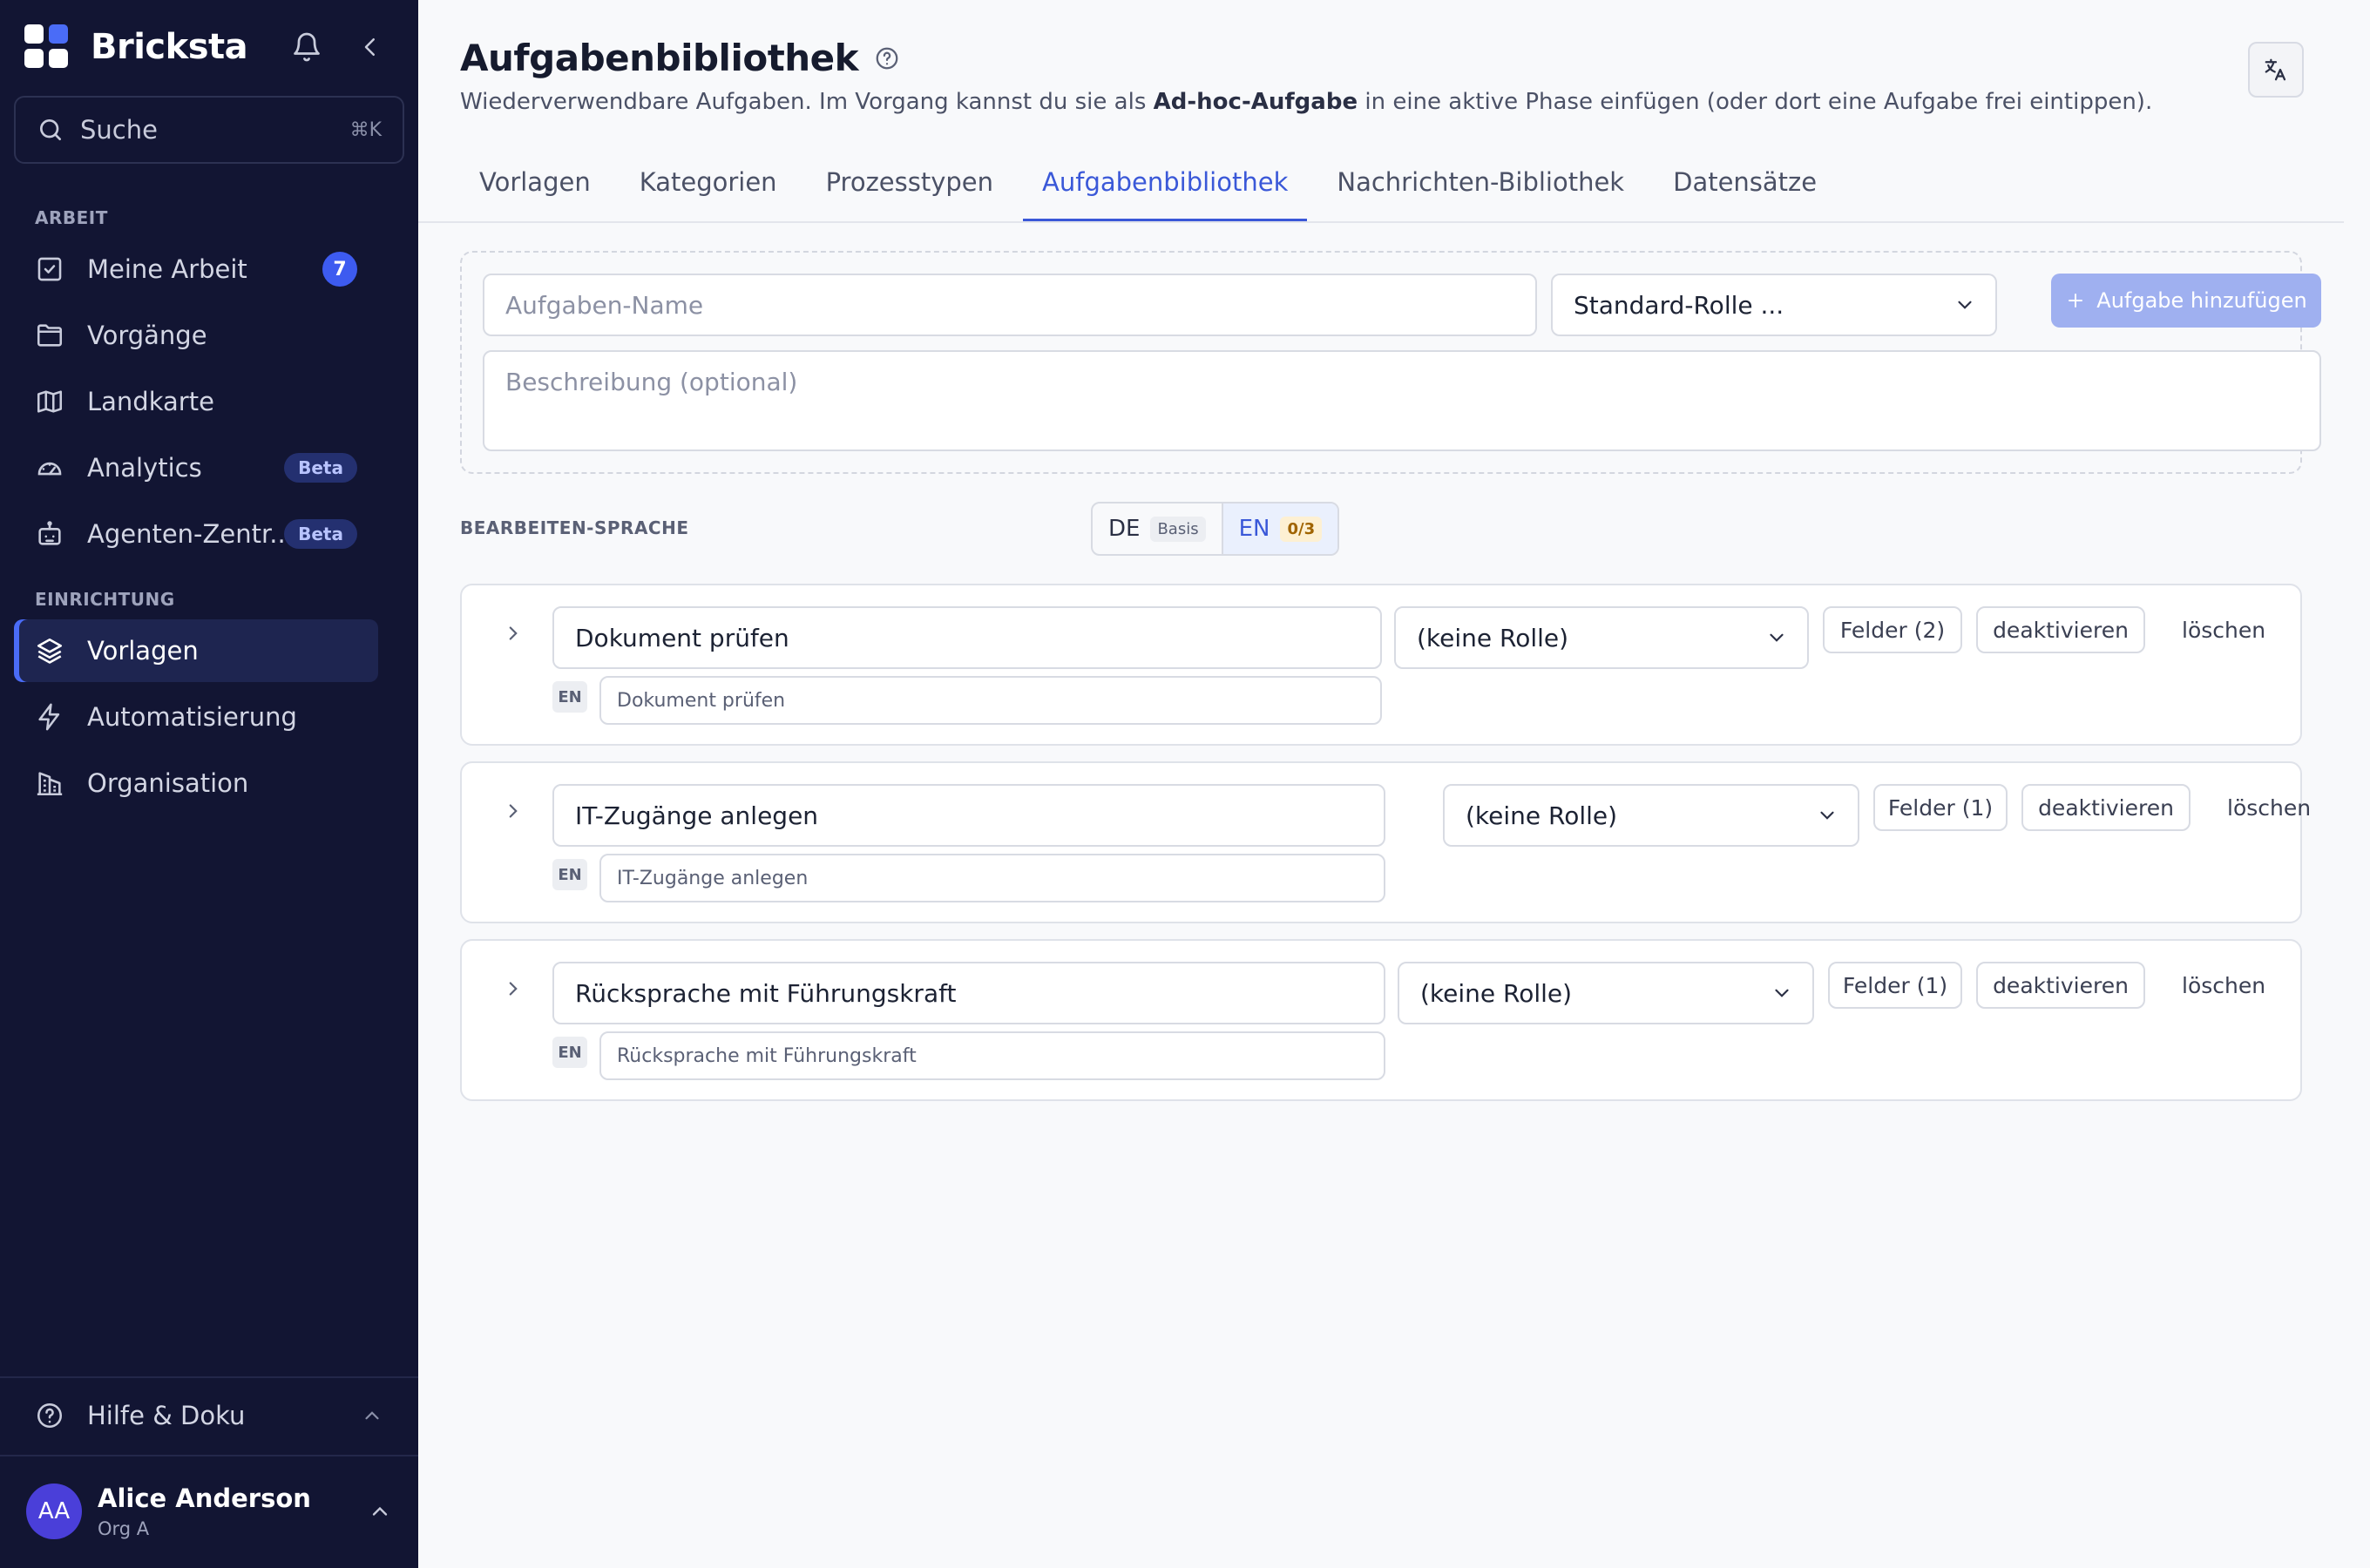 The height and width of the screenshot is (1568, 2370). Describe the element at coordinates (909, 187) in the screenshot. I see `tab-prozesstypen: Prozesstypen` at that location.